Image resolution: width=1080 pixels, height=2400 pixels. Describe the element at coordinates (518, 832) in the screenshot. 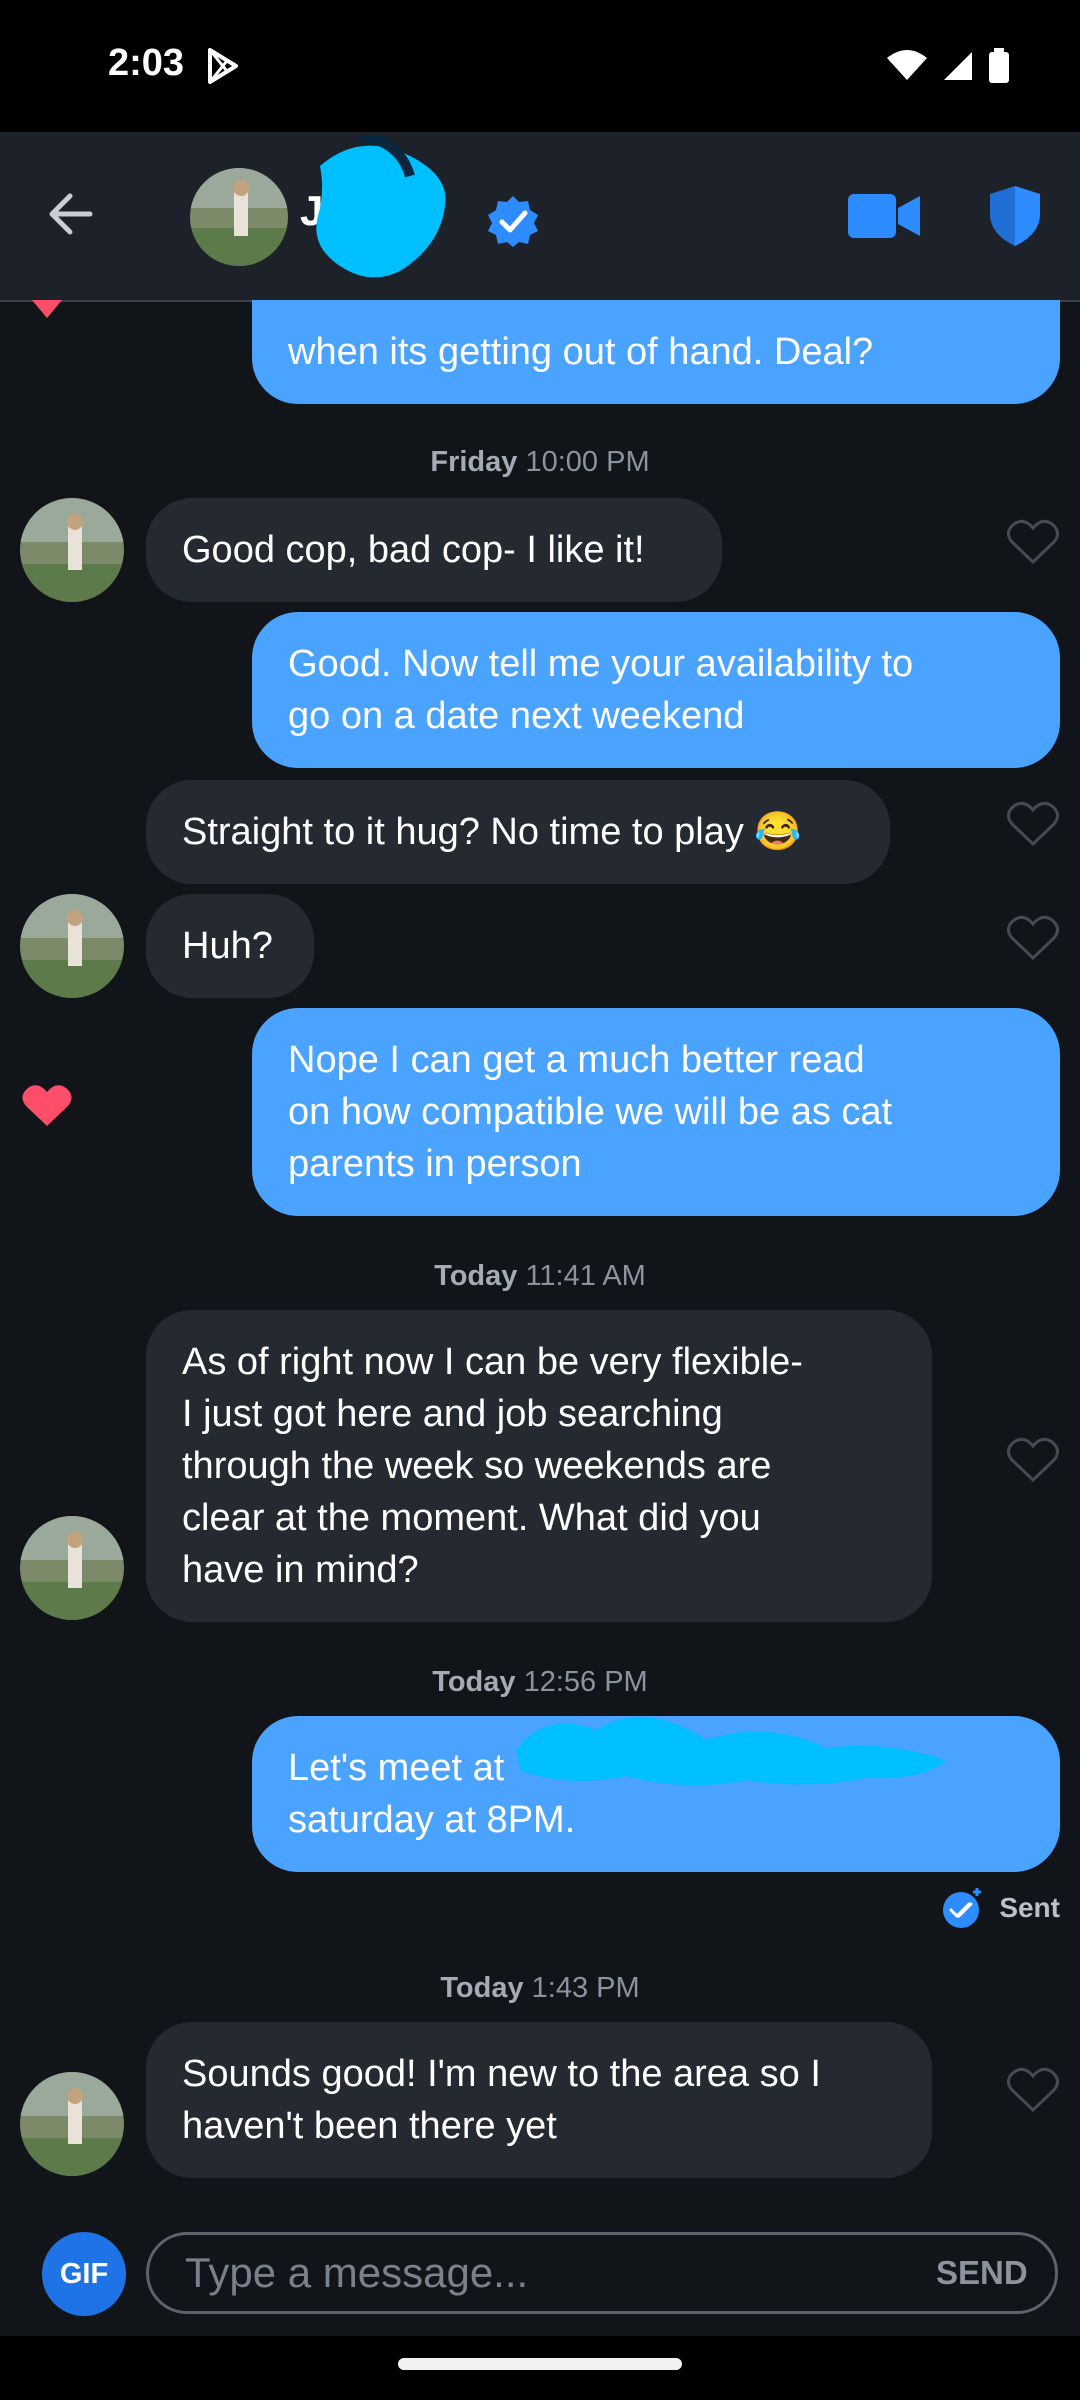

I see `message-incoming: Straight to it hug? No time to play 😂` at that location.